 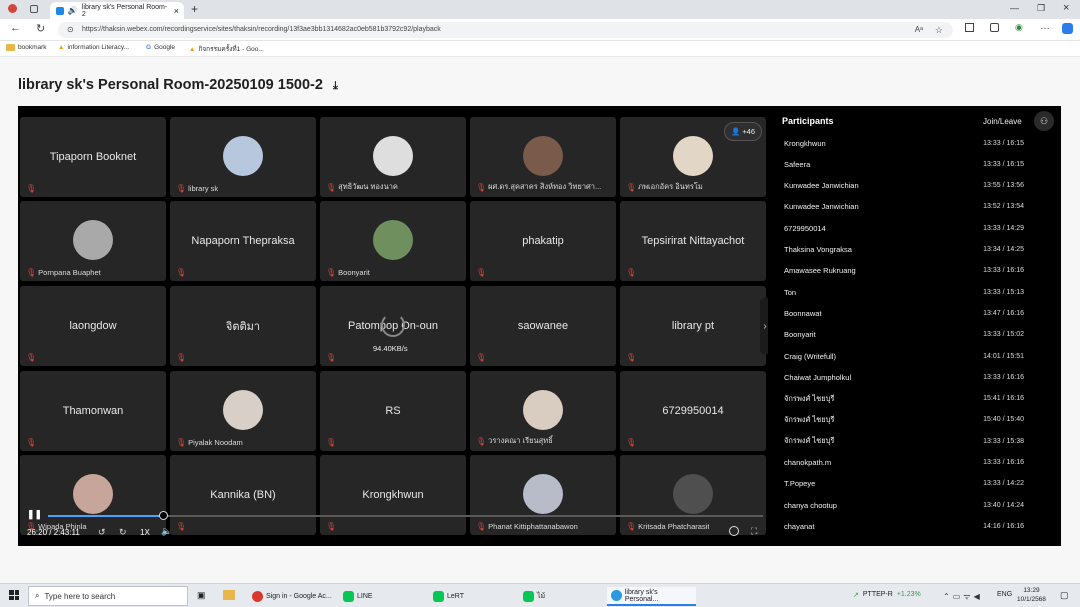 I want to click on close-window-icon: ×, so click(x=1066, y=8).